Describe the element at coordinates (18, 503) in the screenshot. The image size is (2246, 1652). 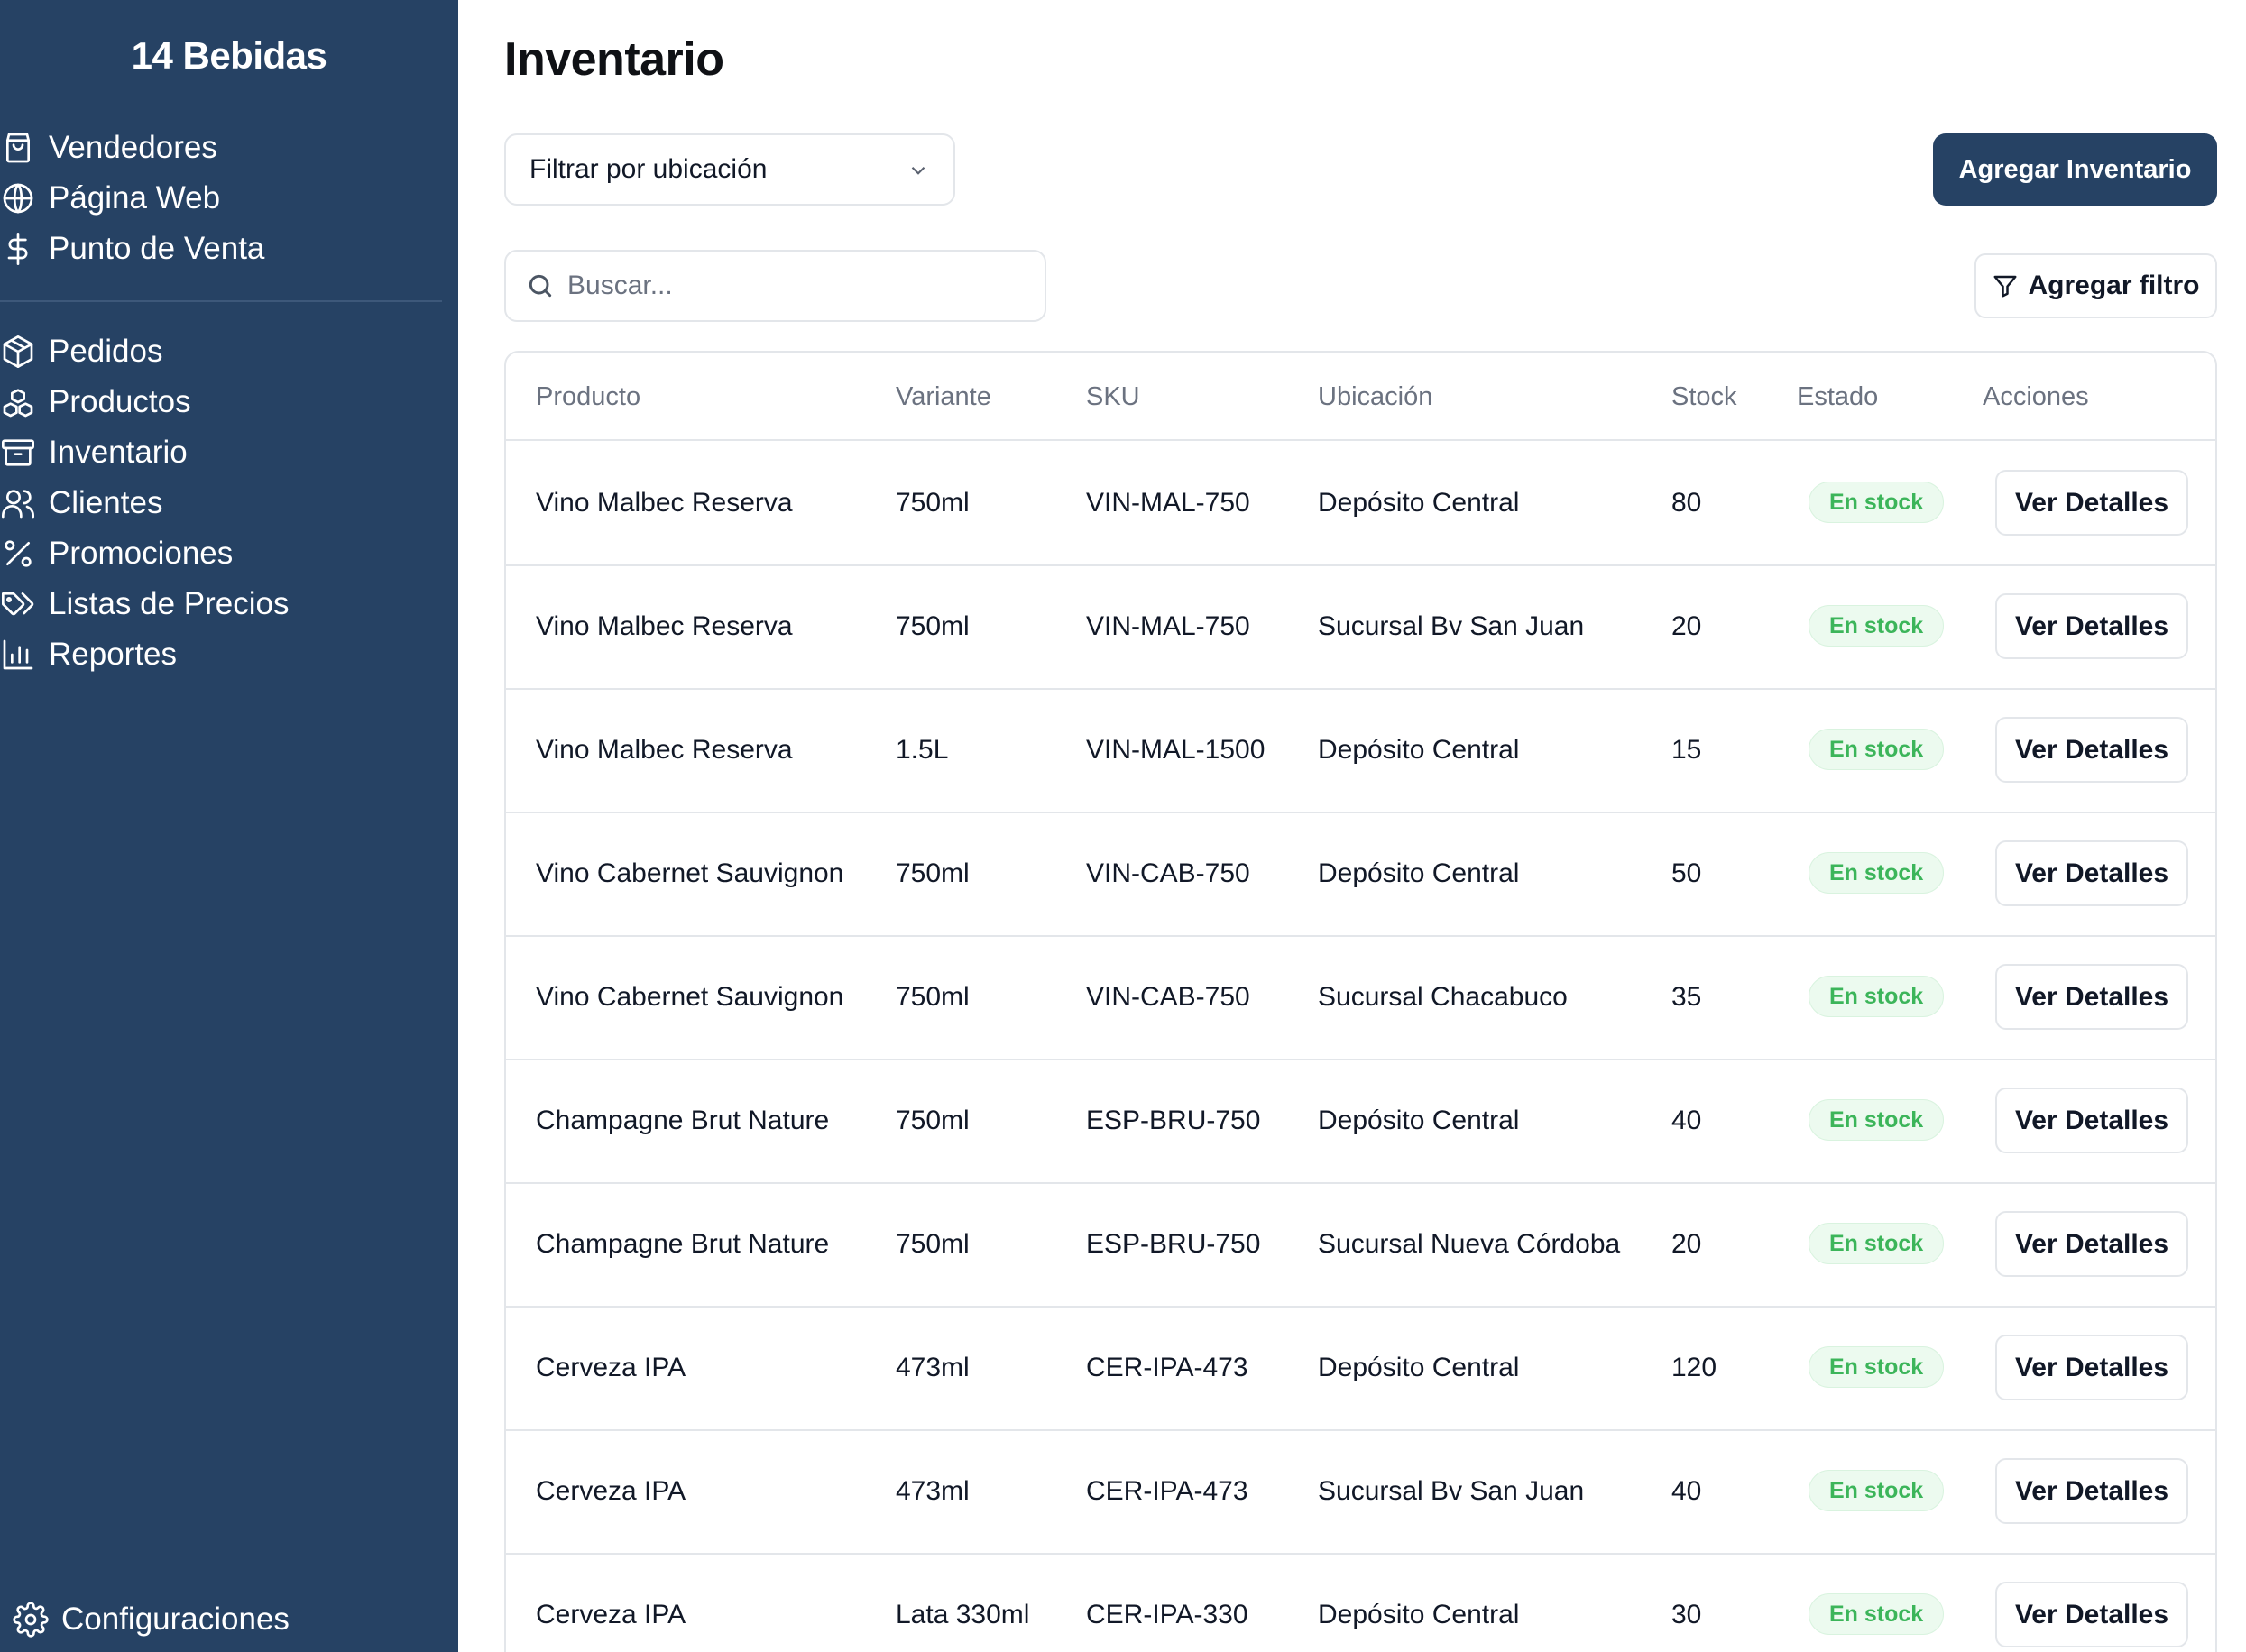
I see `users-icon` at that location.